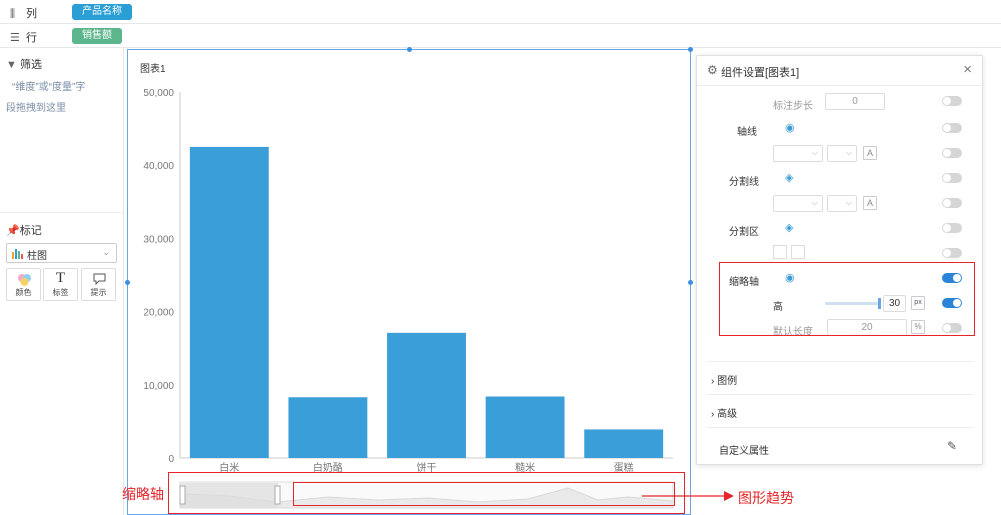 This screenshot has height=515, width=1001. Describe the element at coordinates (171, 459) in the screenshot. I see `y-tick-label: 0` at that location.